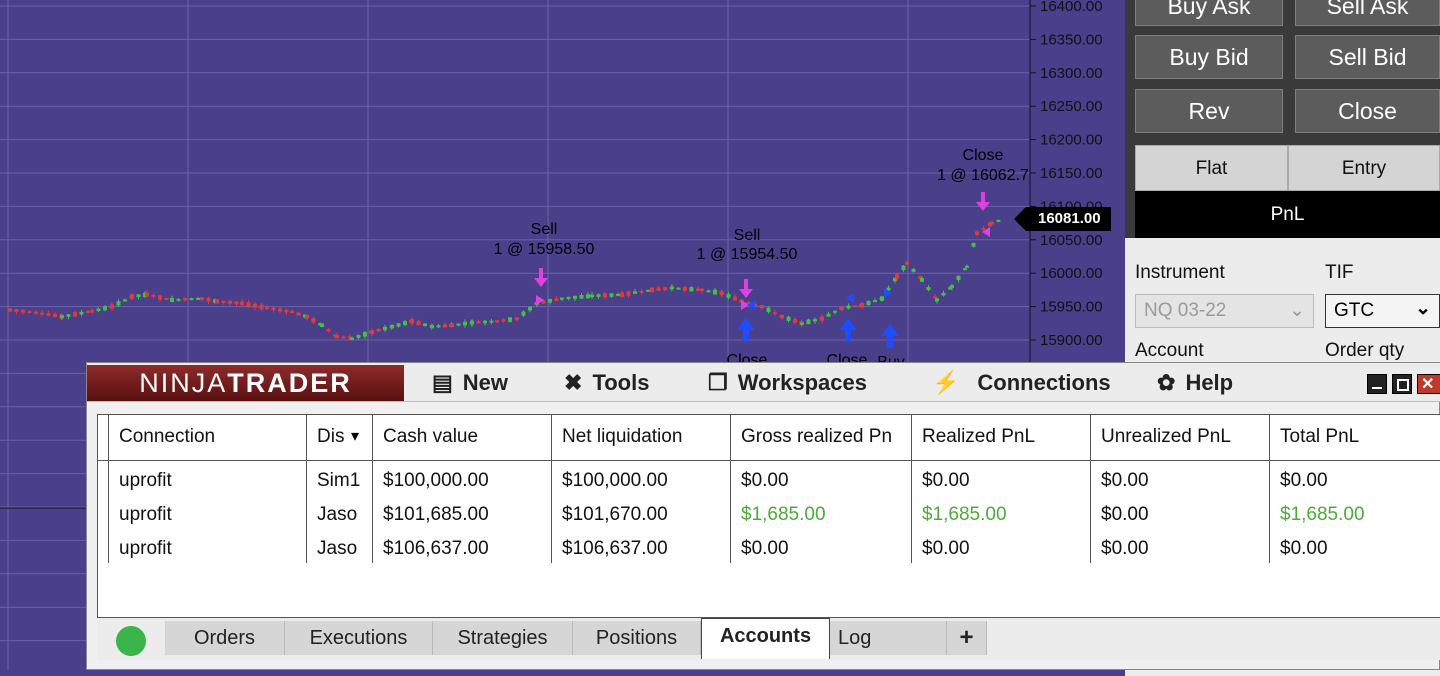 This screenshot has width=1440, height=676. I want to click on menu-new: ▤ New, so click(470, 383).